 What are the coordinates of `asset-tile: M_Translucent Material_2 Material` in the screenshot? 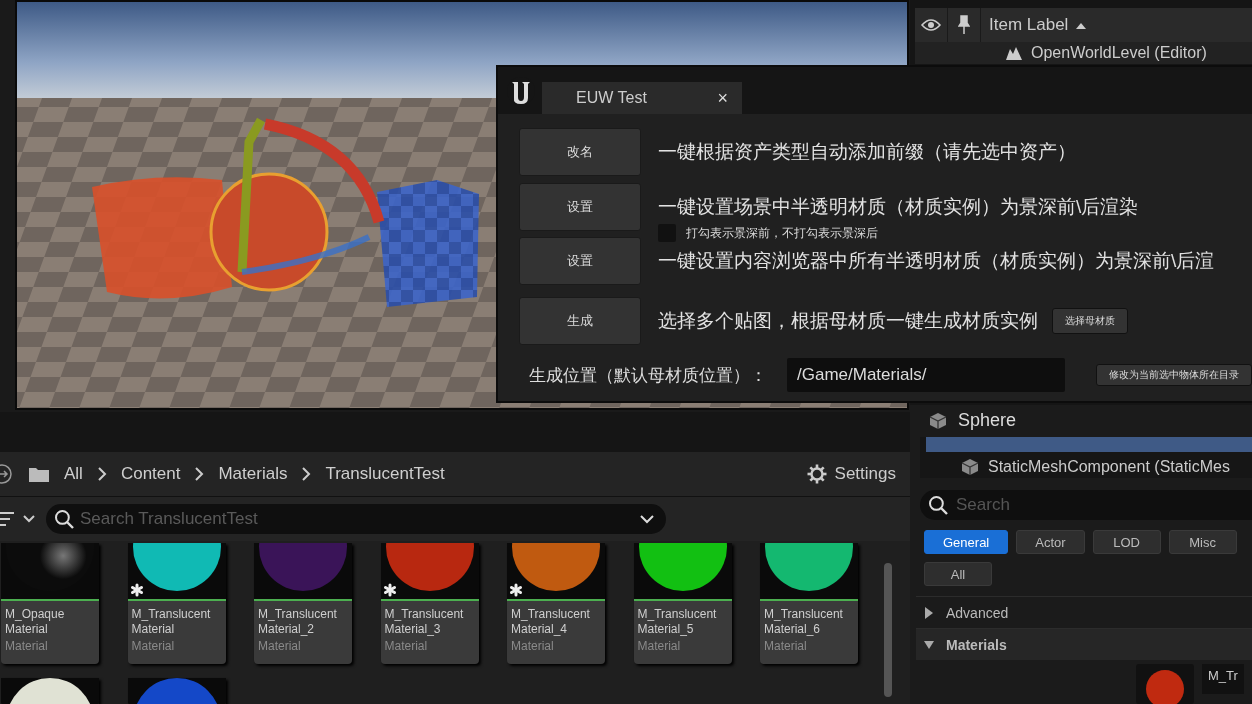 It's located at (303, 603).